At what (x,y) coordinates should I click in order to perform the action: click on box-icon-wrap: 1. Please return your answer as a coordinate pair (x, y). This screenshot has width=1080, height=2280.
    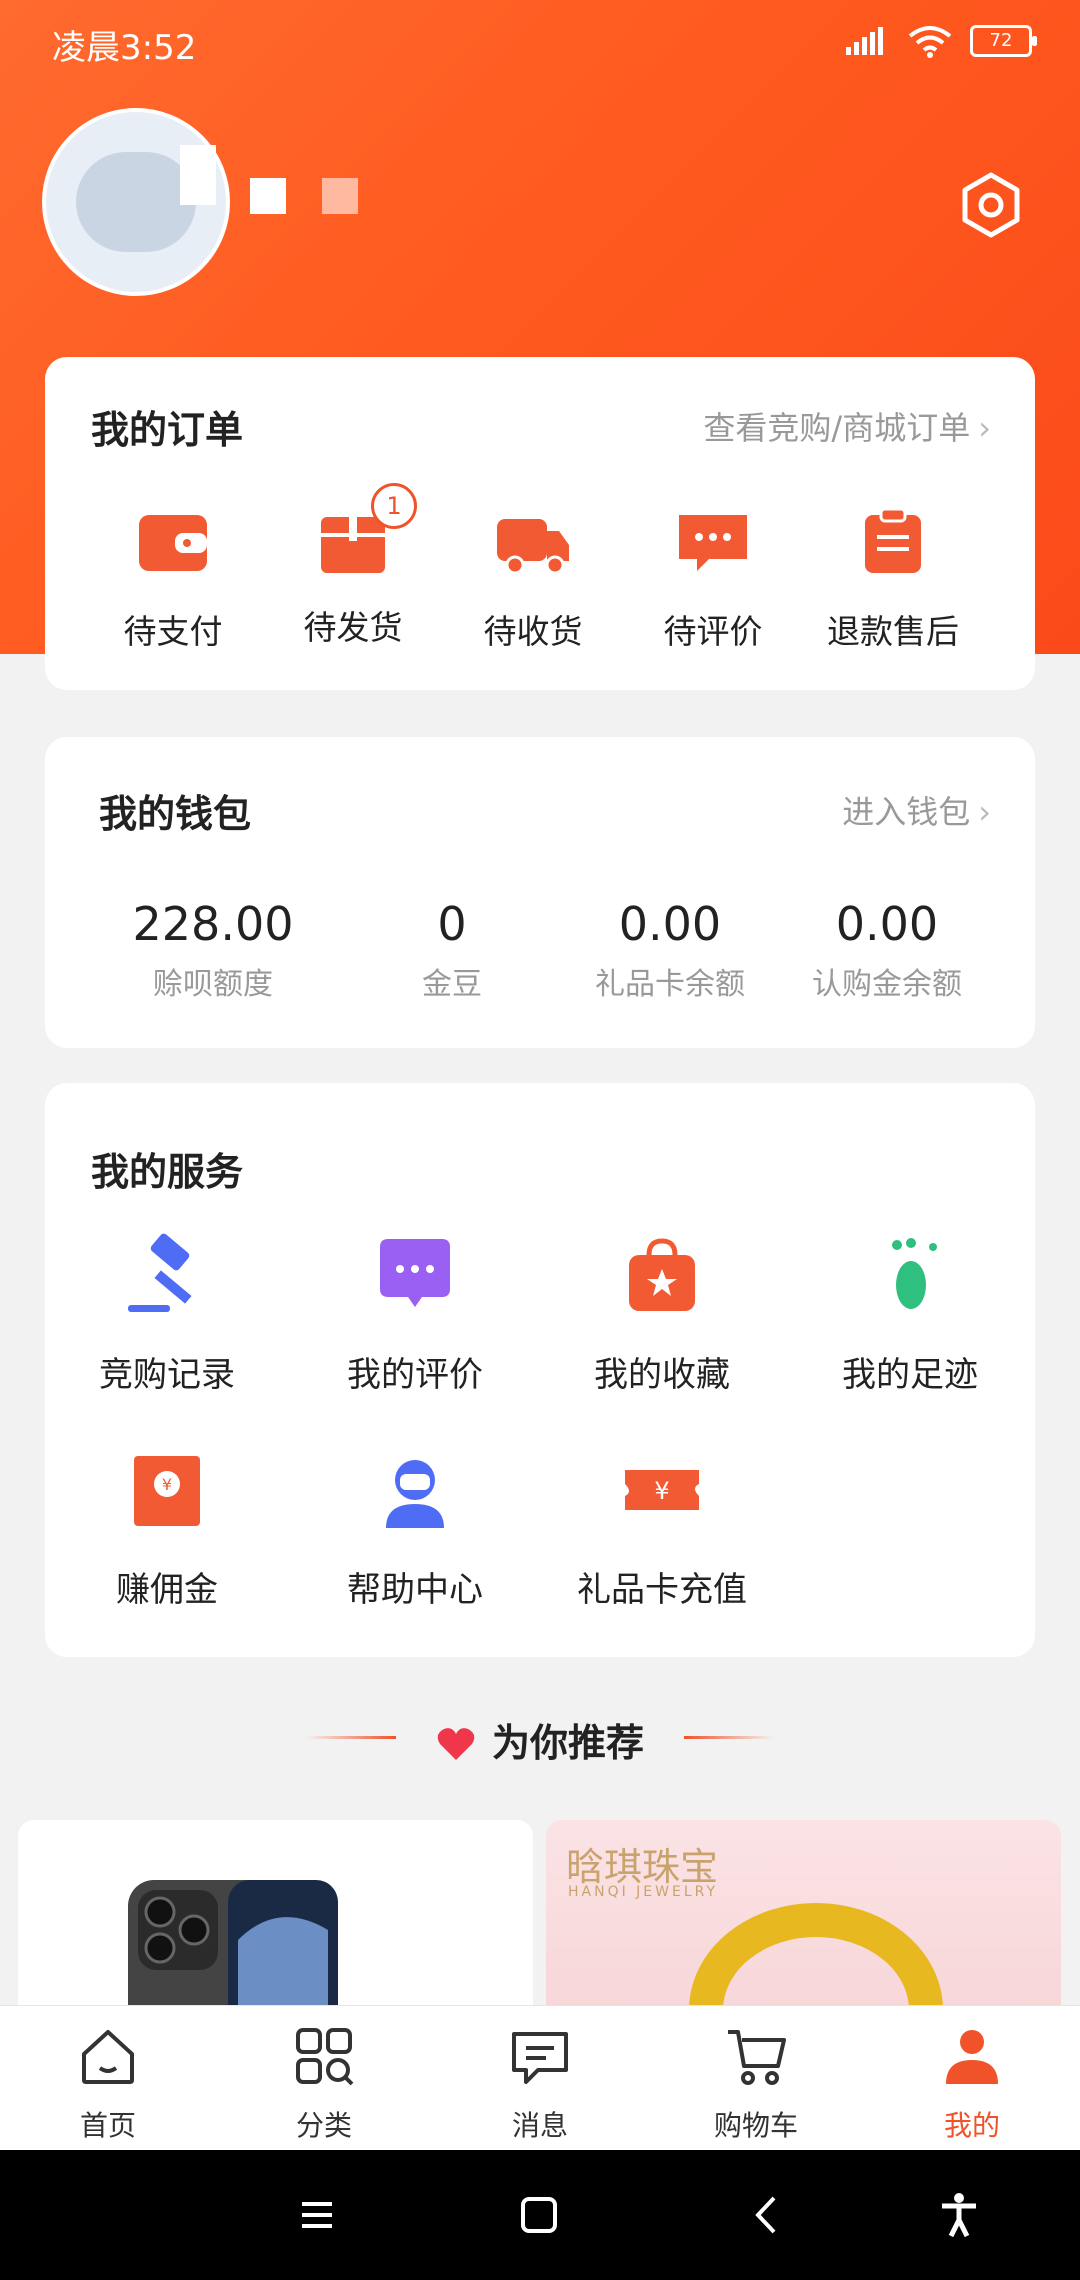
    Looking at the image, I should click on (365, 530).